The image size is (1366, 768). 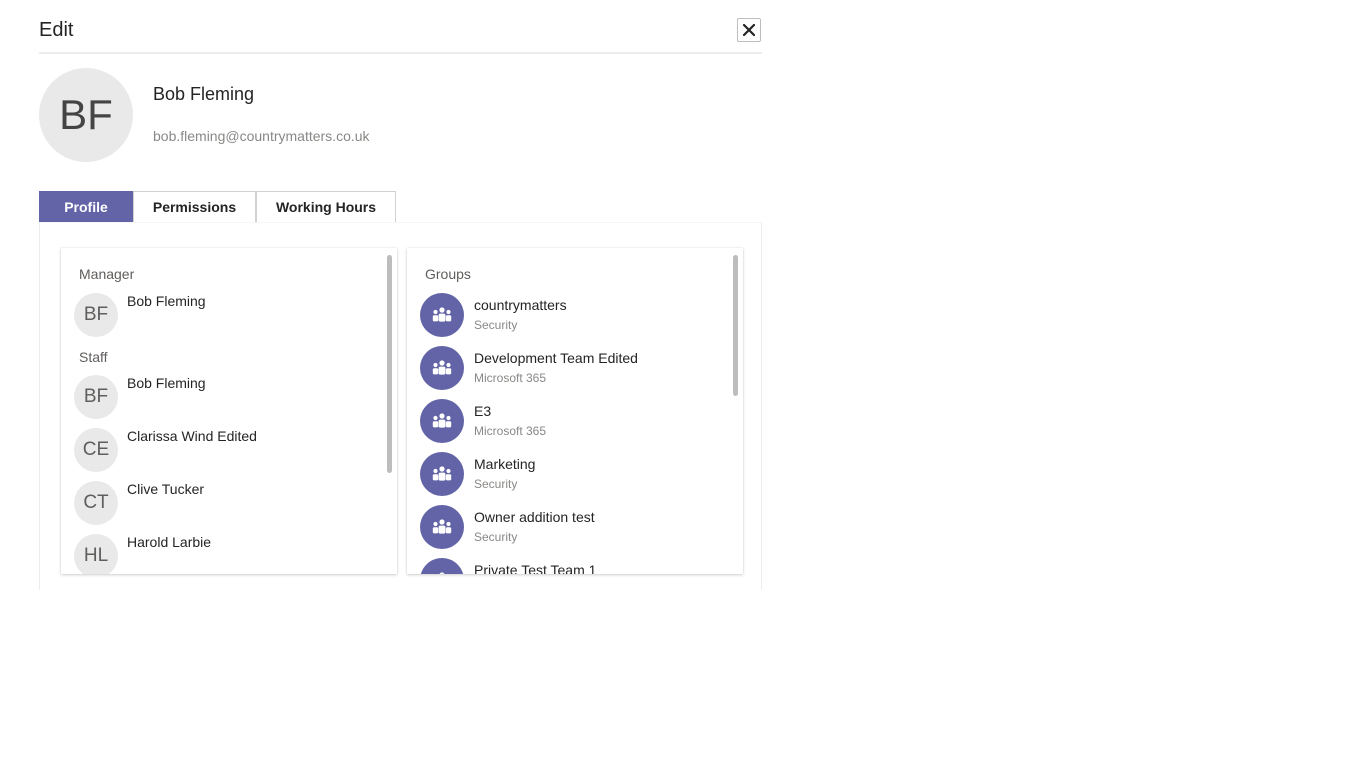 I want to click on staff-heading: Staff, so click(x=93, y=357).